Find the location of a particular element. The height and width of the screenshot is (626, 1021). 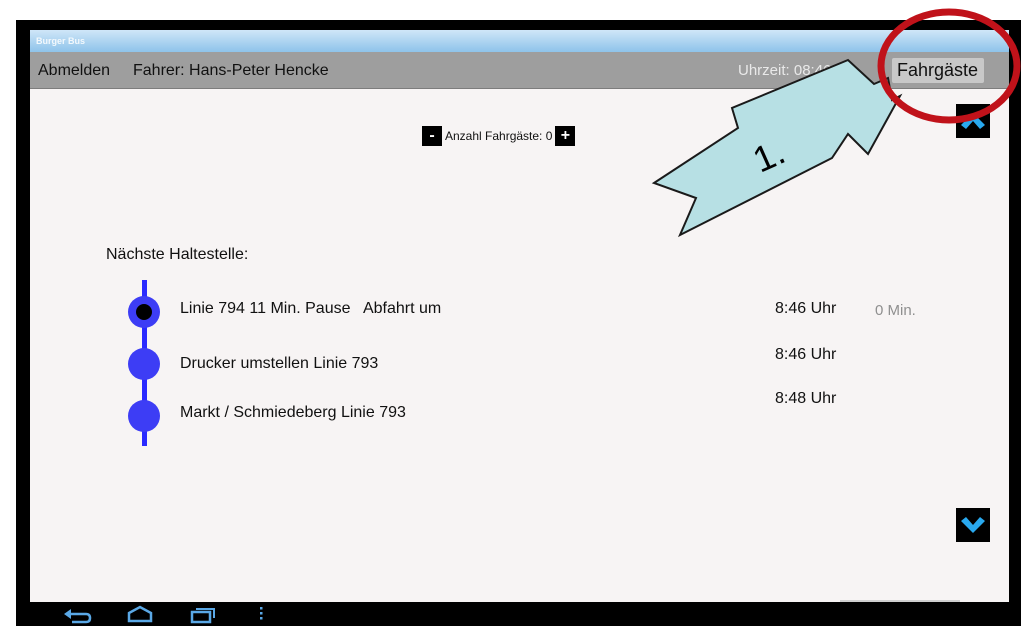

android-nav-bar is located at coordinates (519, 614).